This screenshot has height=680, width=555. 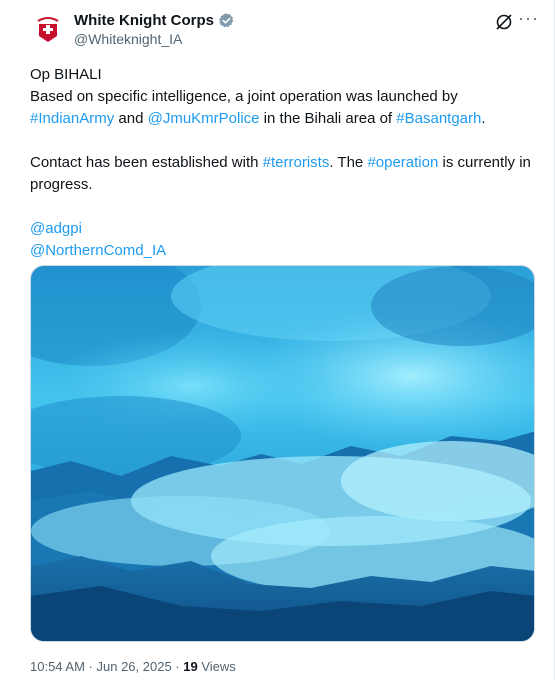 I want to click on hashtag-indianarmy: #IndianArmy, so click(x=72, y=118).